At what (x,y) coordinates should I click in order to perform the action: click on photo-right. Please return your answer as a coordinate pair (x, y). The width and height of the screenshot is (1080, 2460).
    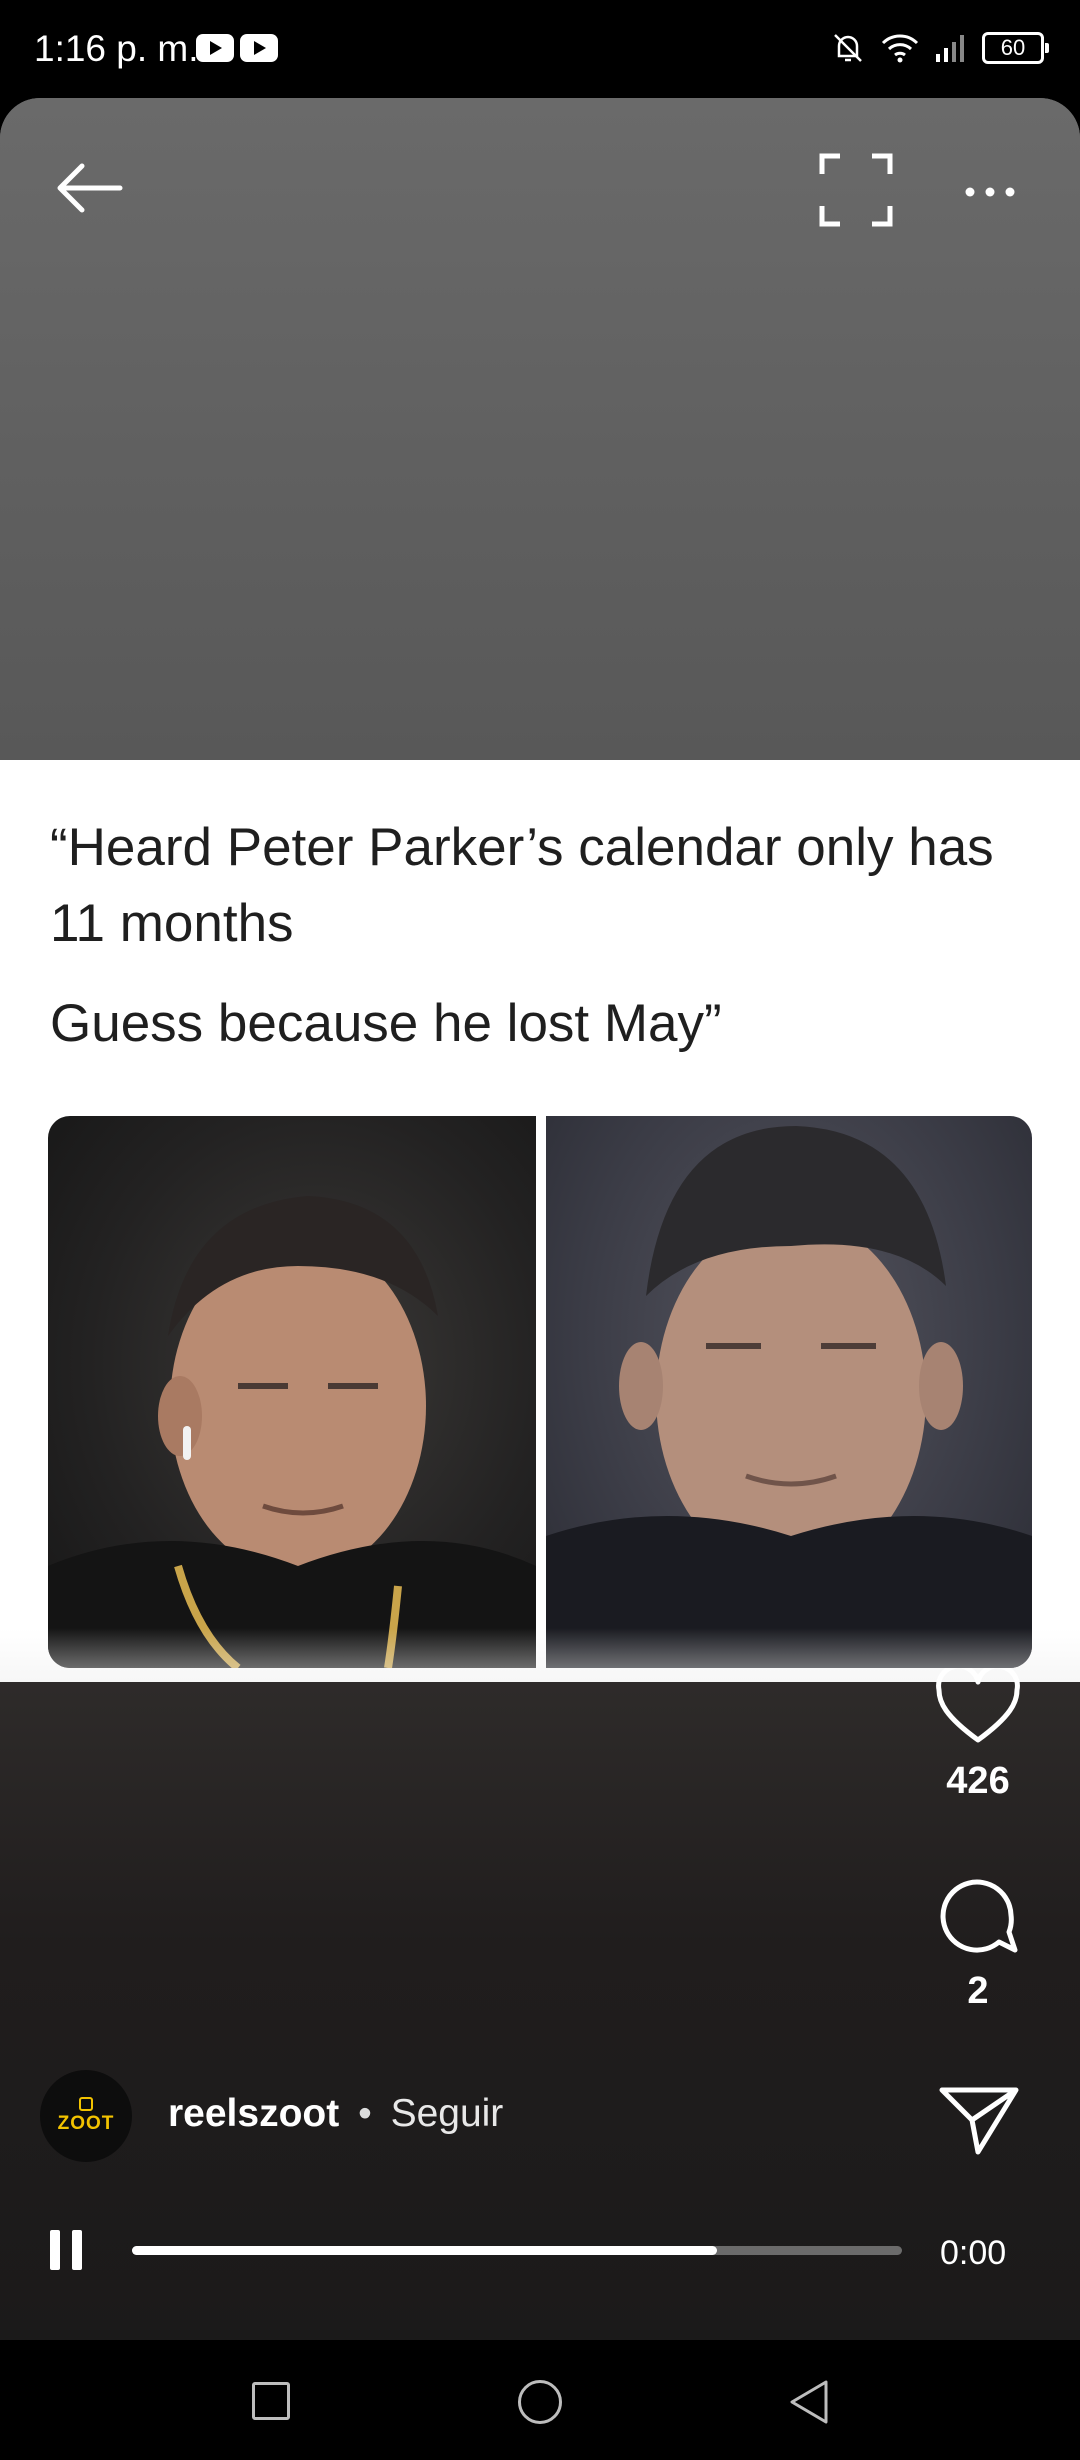
    Looking at the image, I should click on (789, 1392).